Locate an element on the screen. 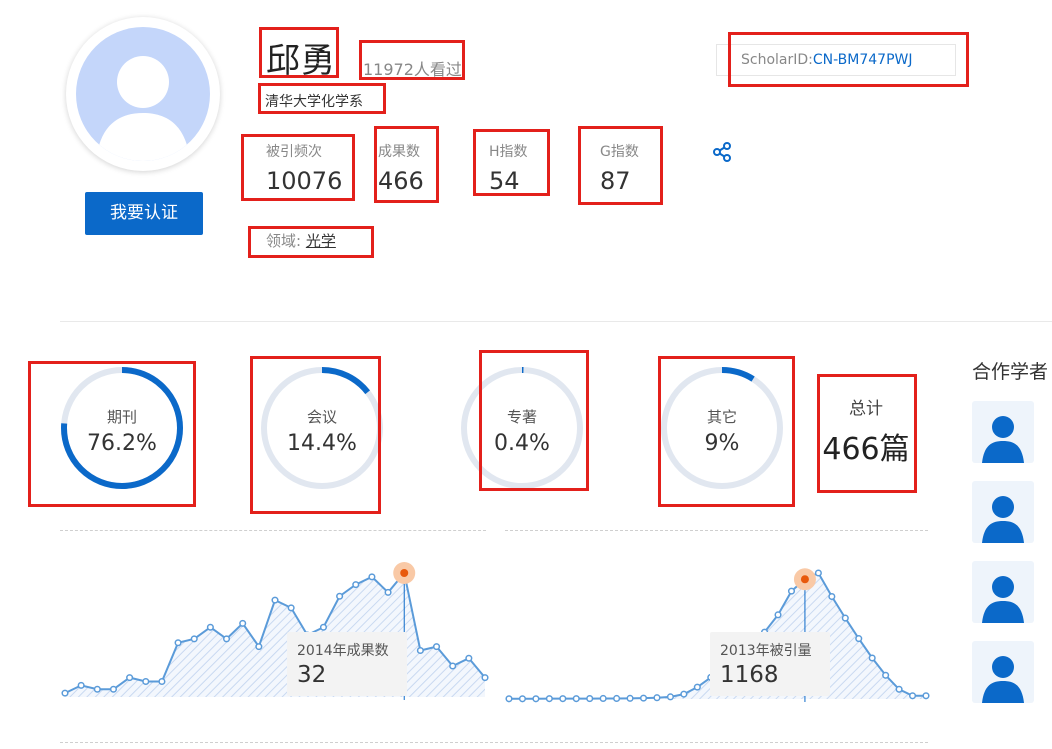 The height and width of the screenshot is (749, 1052). share-icon is located at coordinates (722, 154).